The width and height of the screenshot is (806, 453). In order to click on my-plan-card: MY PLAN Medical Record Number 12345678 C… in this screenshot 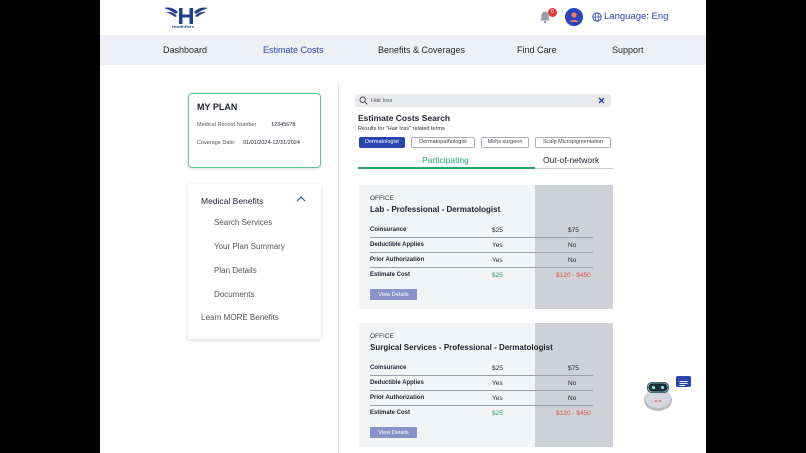, I will do `click(254, 130)`.